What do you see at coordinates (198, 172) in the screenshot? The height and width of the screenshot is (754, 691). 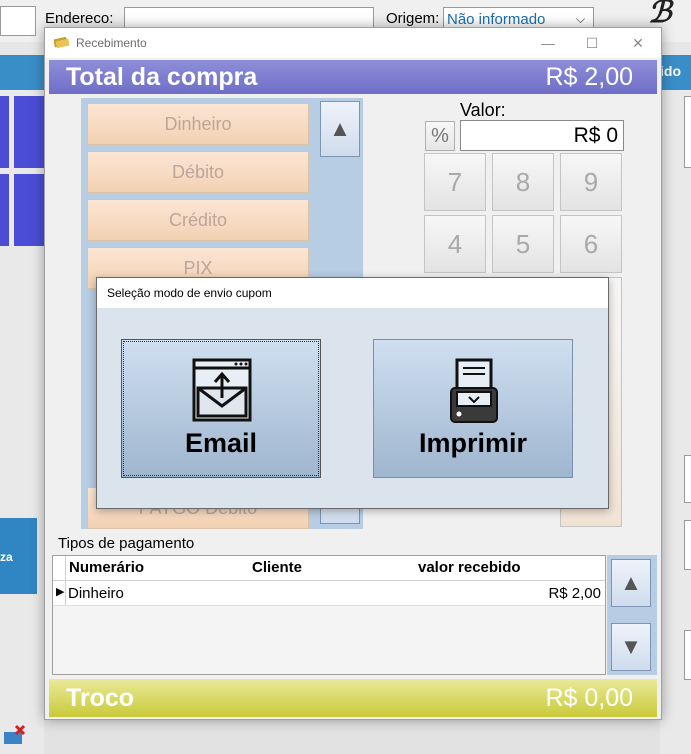 I see `payment-method-debito: Débito` at bounding box center [198, 172].